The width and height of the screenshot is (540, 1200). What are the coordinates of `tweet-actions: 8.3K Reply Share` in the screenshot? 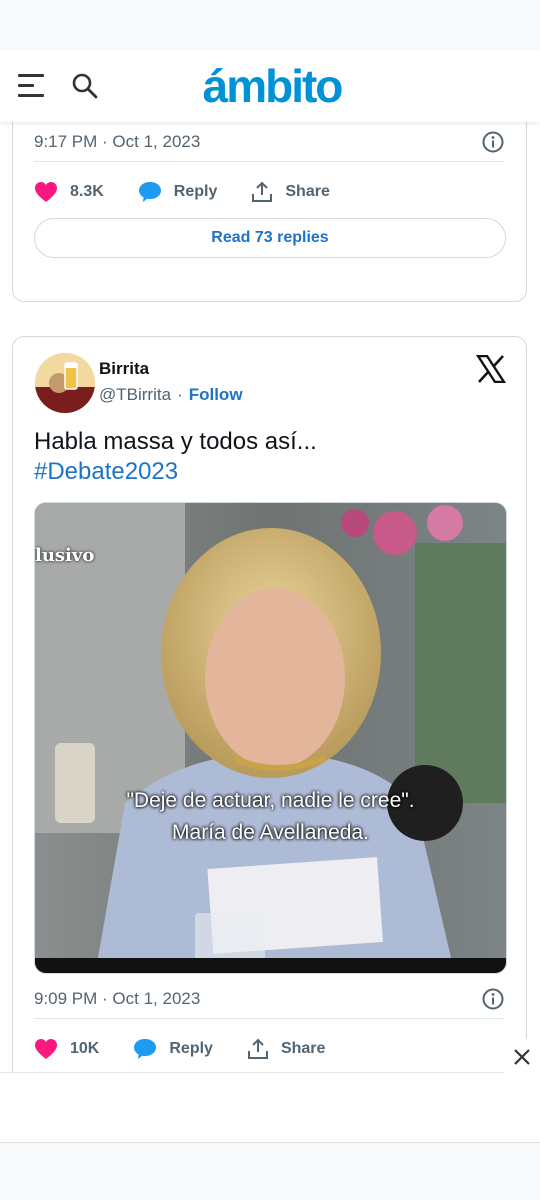 It's located at (199, 192).